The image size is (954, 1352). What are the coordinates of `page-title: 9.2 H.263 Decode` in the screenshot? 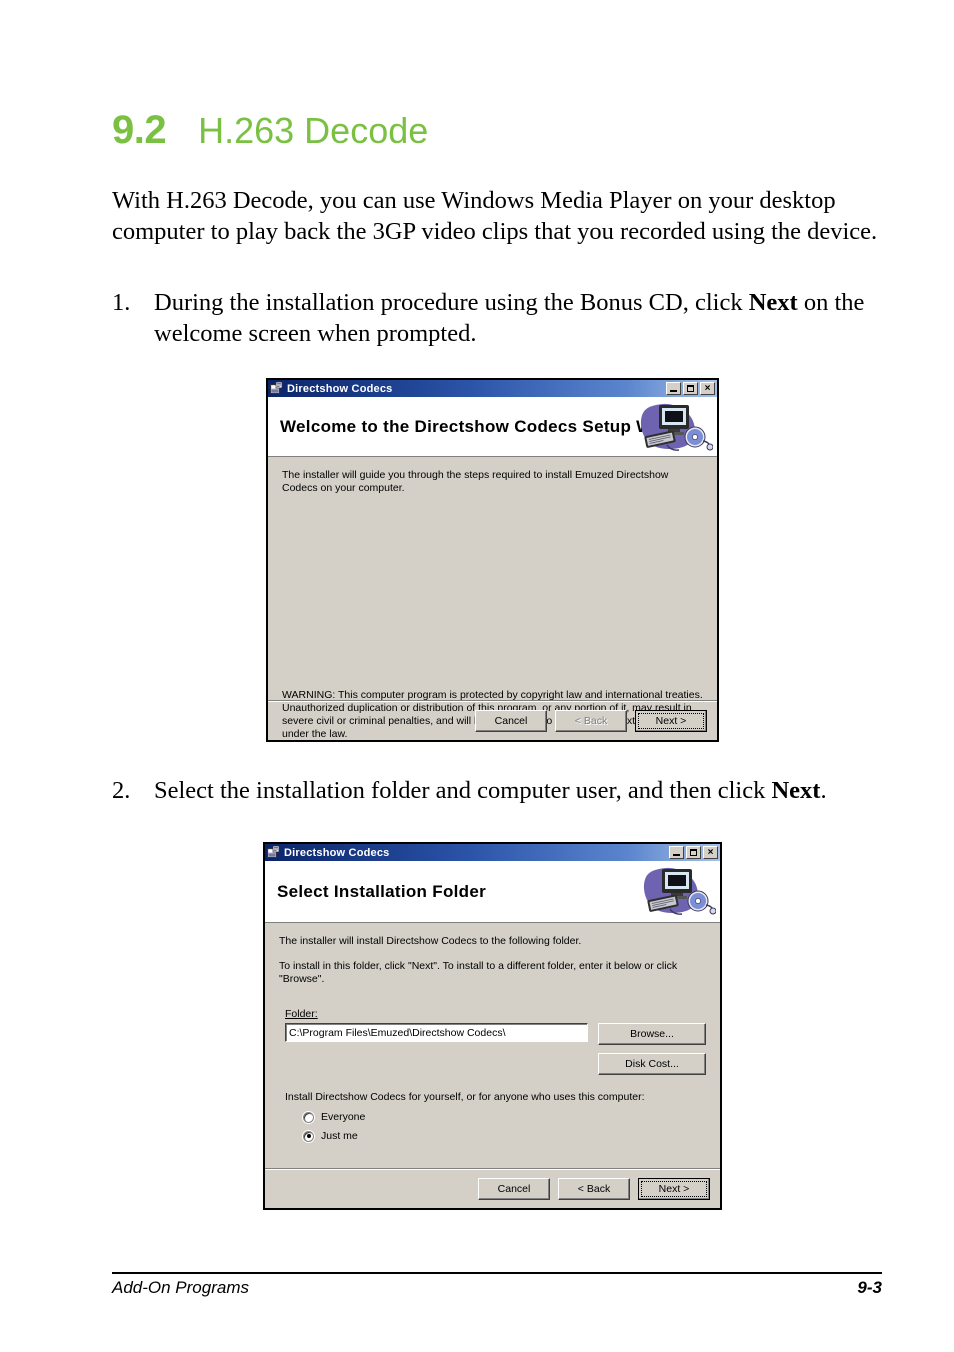 It's located at (270, 130).